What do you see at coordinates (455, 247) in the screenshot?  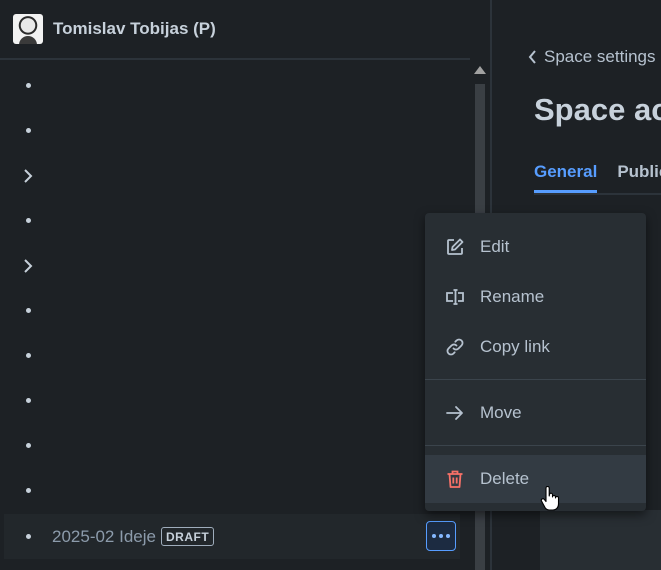 I see `edit-icon` at bounding box center [455, 247].